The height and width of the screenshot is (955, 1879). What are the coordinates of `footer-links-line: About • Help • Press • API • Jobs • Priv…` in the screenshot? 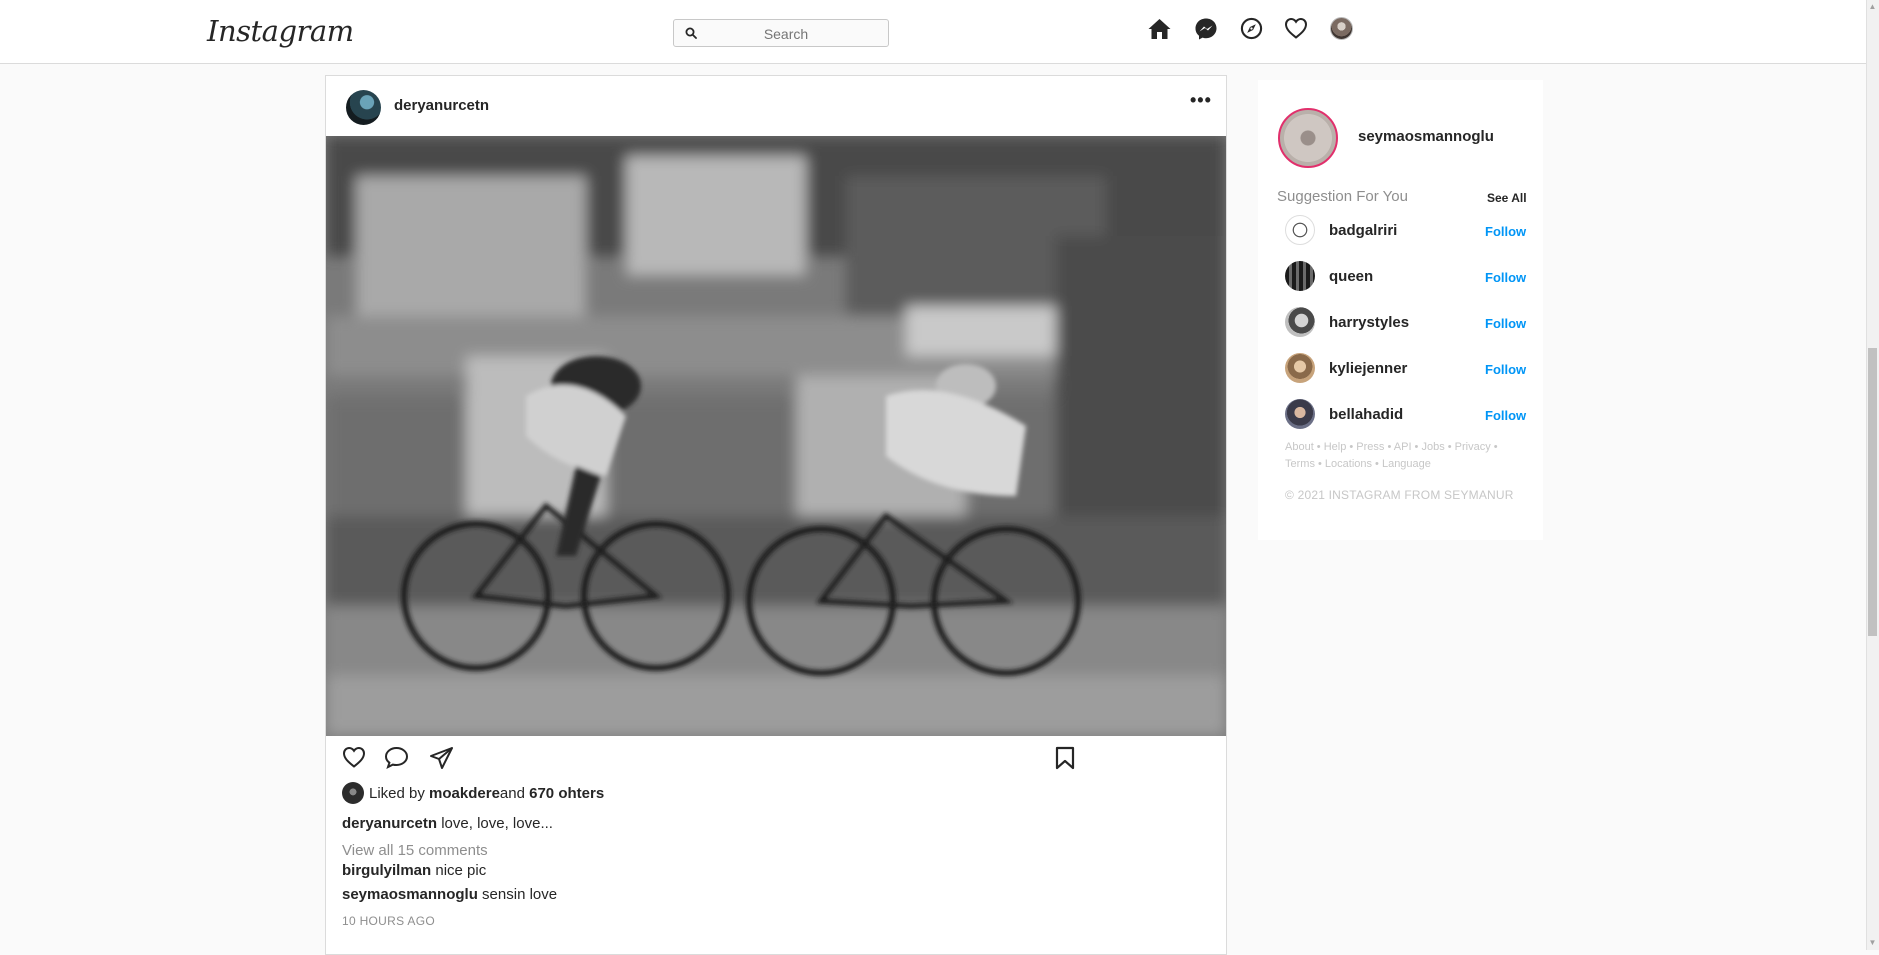 It's located at (1400, 447).